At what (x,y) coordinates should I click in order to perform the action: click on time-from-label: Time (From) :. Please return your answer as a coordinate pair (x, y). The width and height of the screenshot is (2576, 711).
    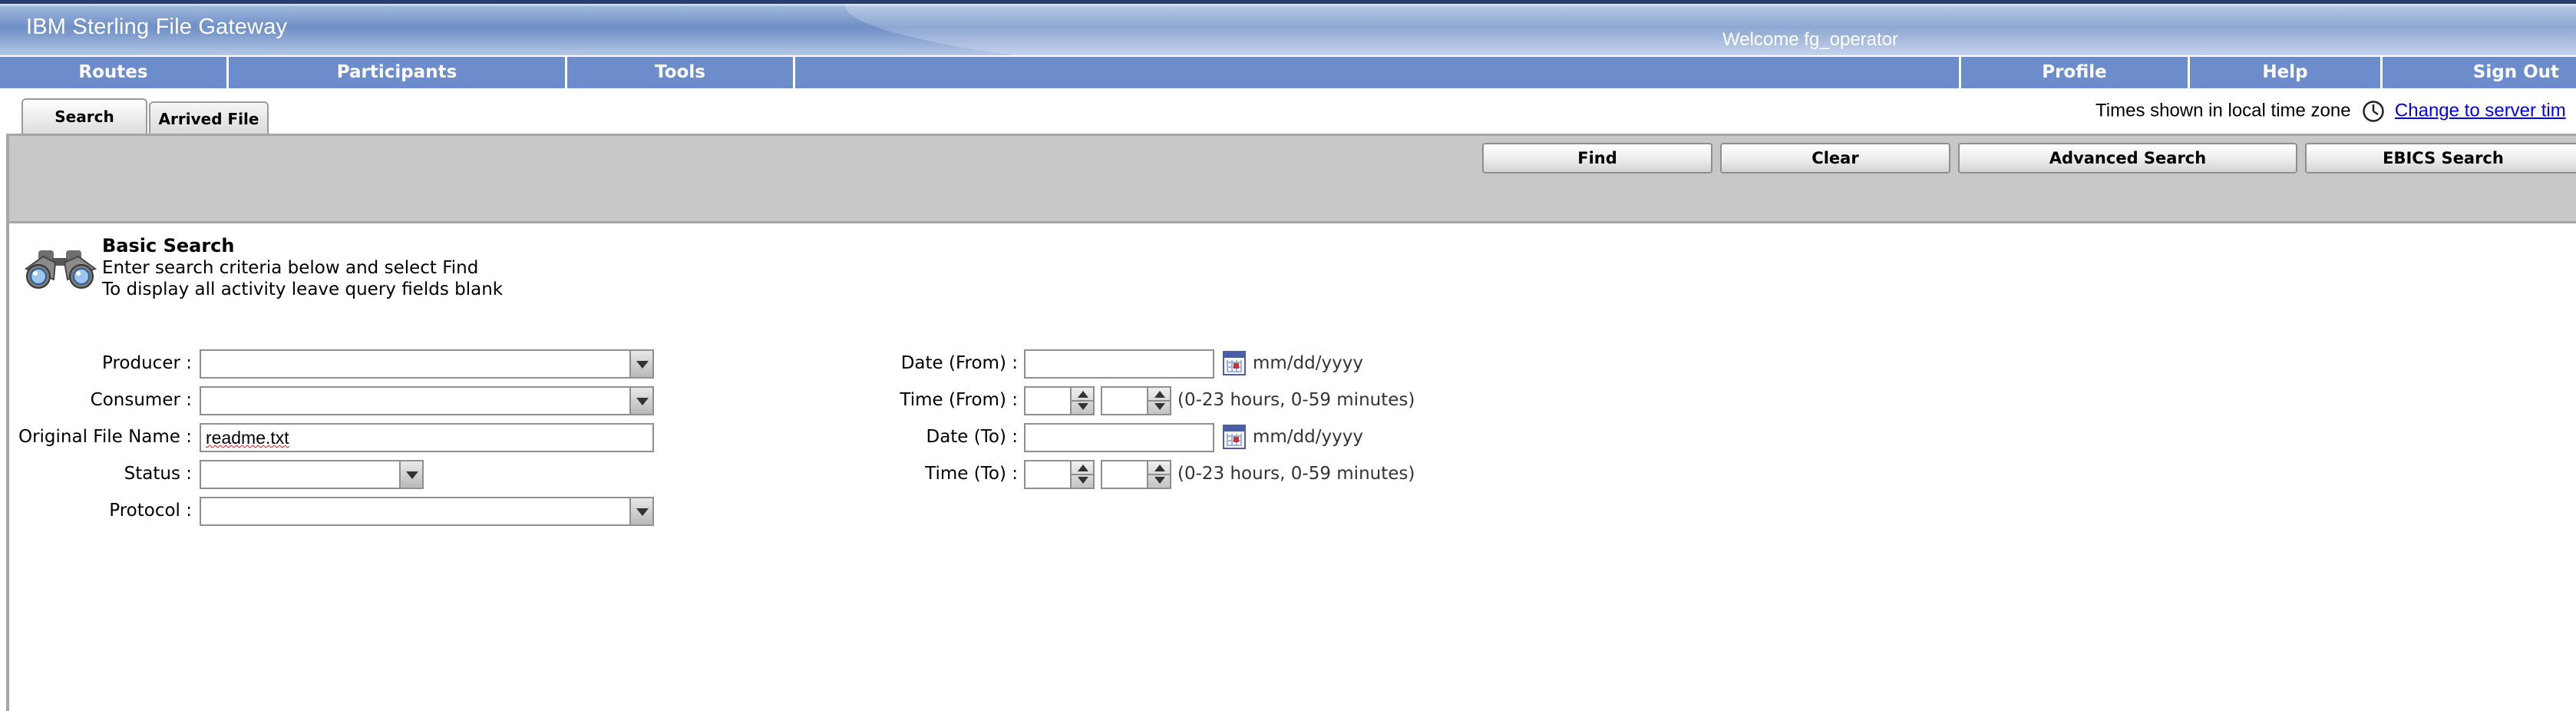
    Looking at the image, I should click on (959, 400).